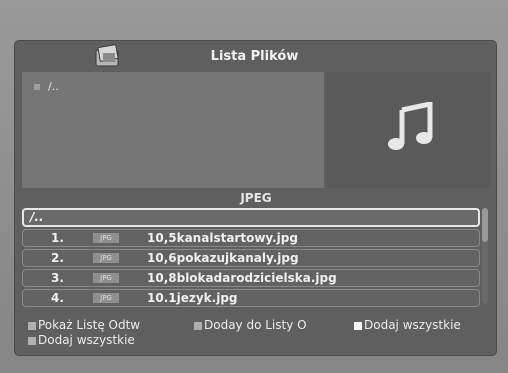 The width and height of the screenshot is (508, 373). Describe the element at coordinates (256, 198) in the screenshot. I see `file-type-label: JPEG` at that location.